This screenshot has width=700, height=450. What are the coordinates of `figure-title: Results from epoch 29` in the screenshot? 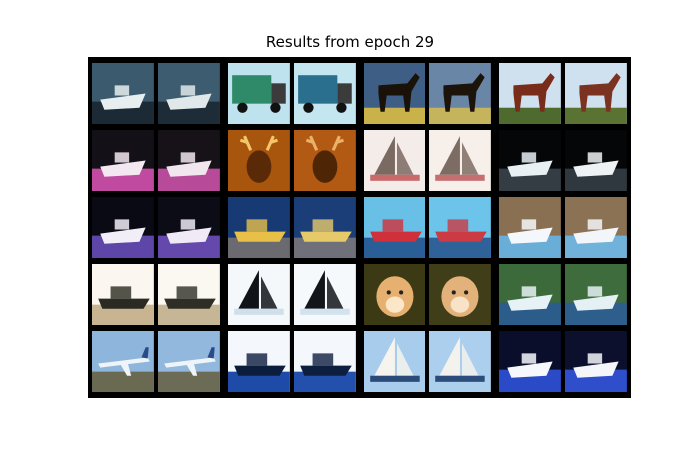 It's located at (350, 42).